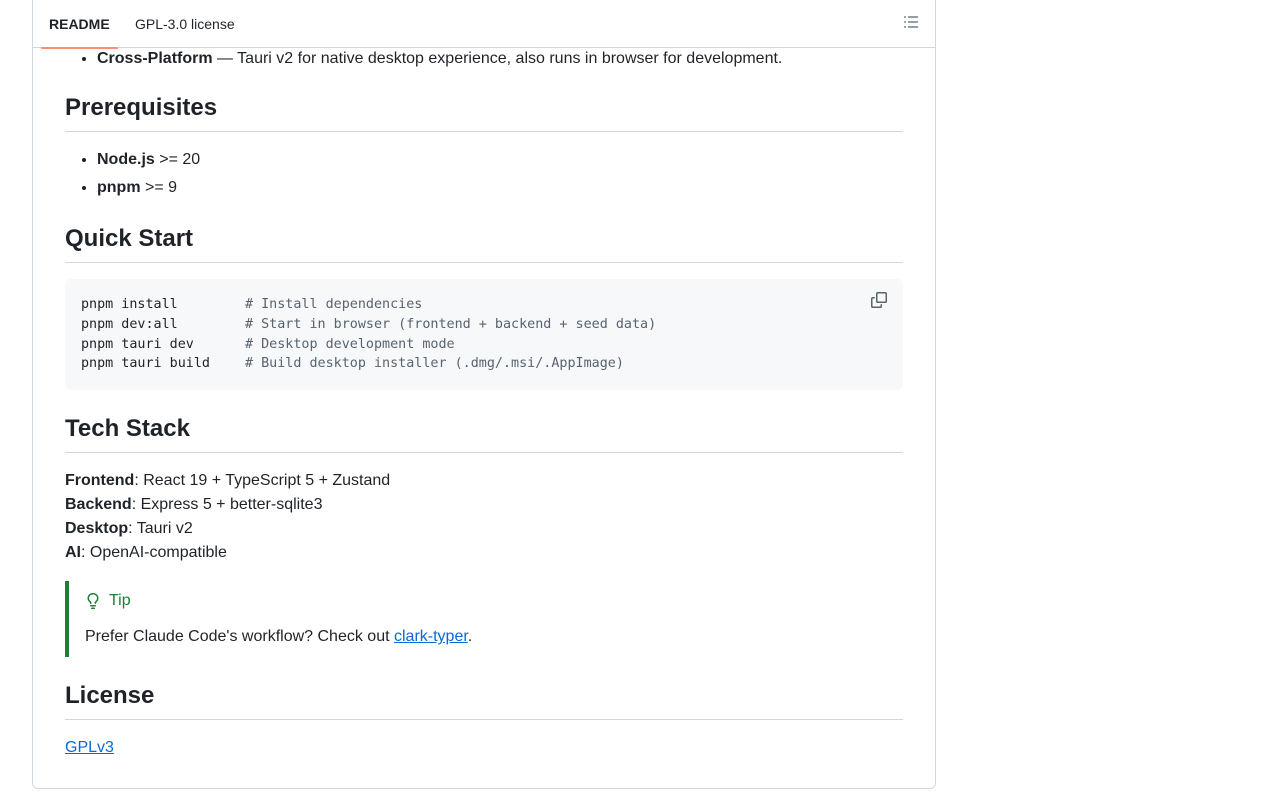 This screenshot has width=1280, height=800. Describe the element at coordinates (470, 637) in the screenshot. I see `tip-text-end: .` at that location.